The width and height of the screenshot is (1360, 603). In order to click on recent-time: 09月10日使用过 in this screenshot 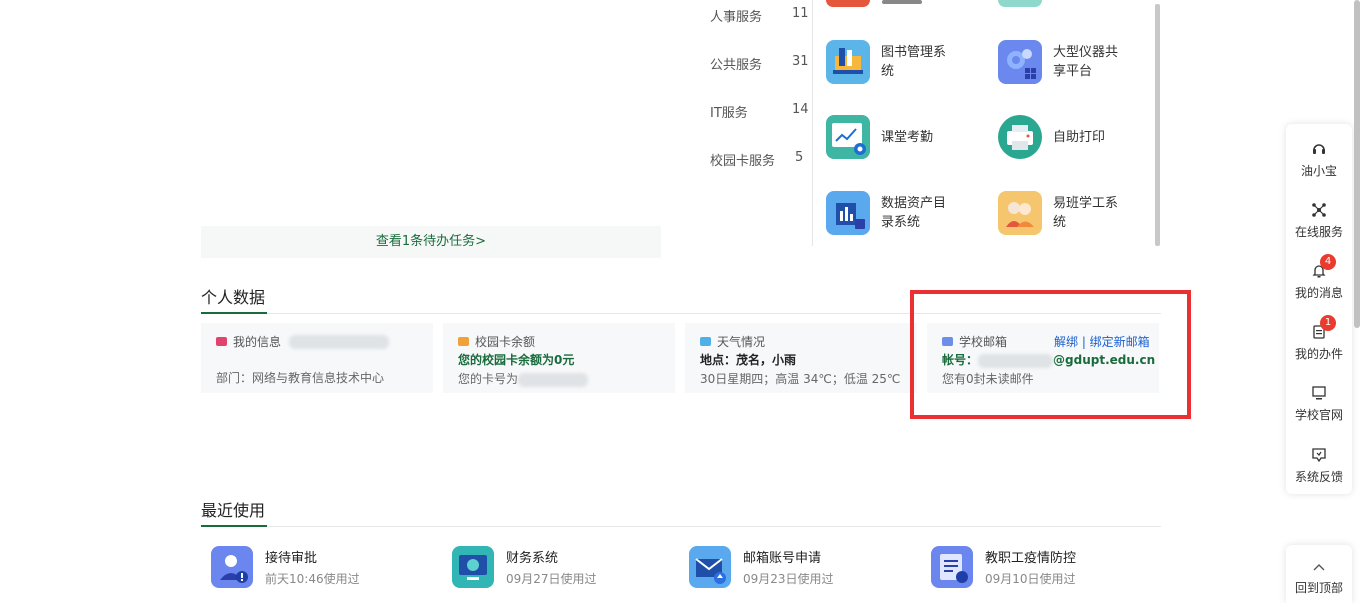, I will do `click(1030, 579)`.